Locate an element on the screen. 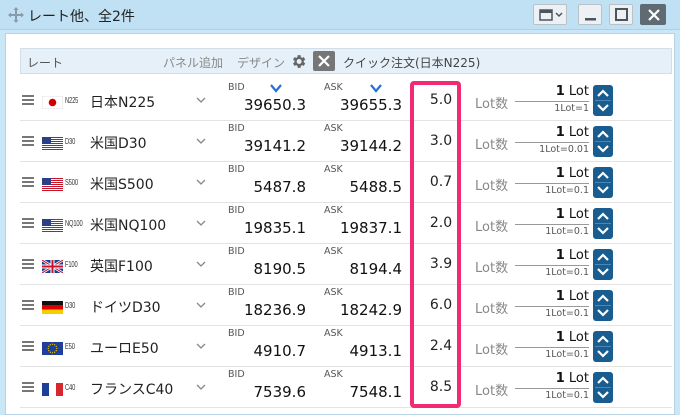 The image size is (680, 415). symbol-name: フランスC40 is located at coordinates (131, 389).